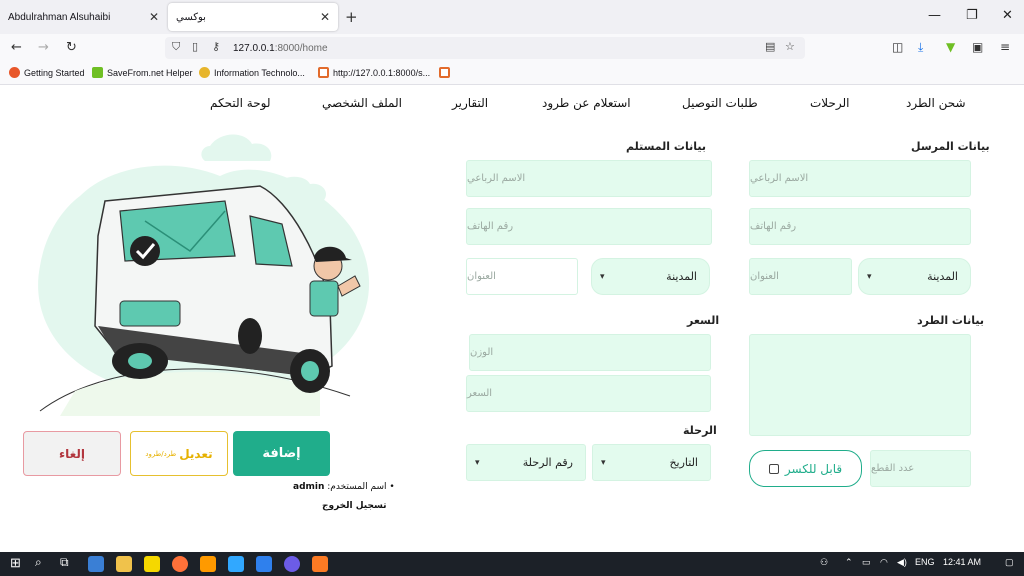  What do you see at coordinates (589, 178) in the screenshot?
I see `receiver-name-field: الاسم الرباعي` at bounding box center [589, 178].